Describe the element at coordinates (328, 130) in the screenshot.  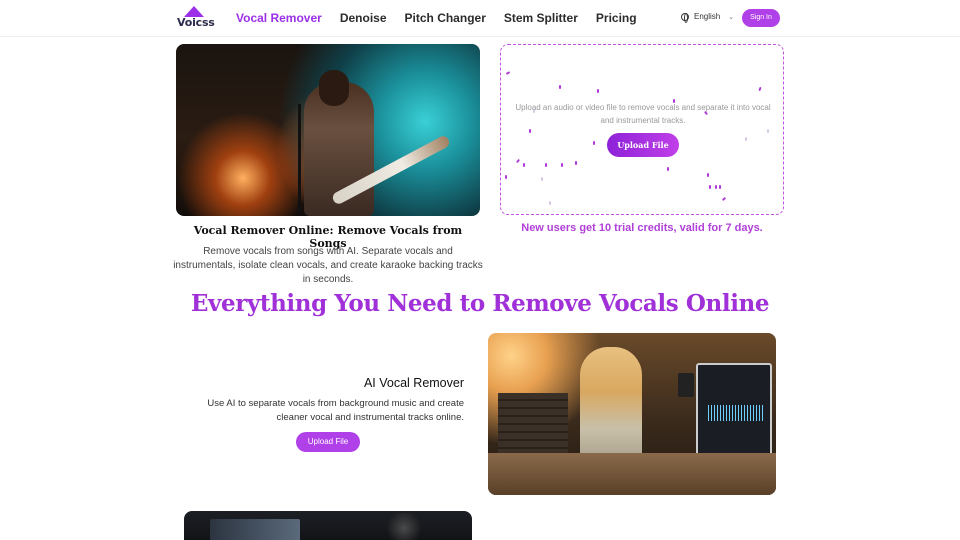
I see `hero-image` at that location.